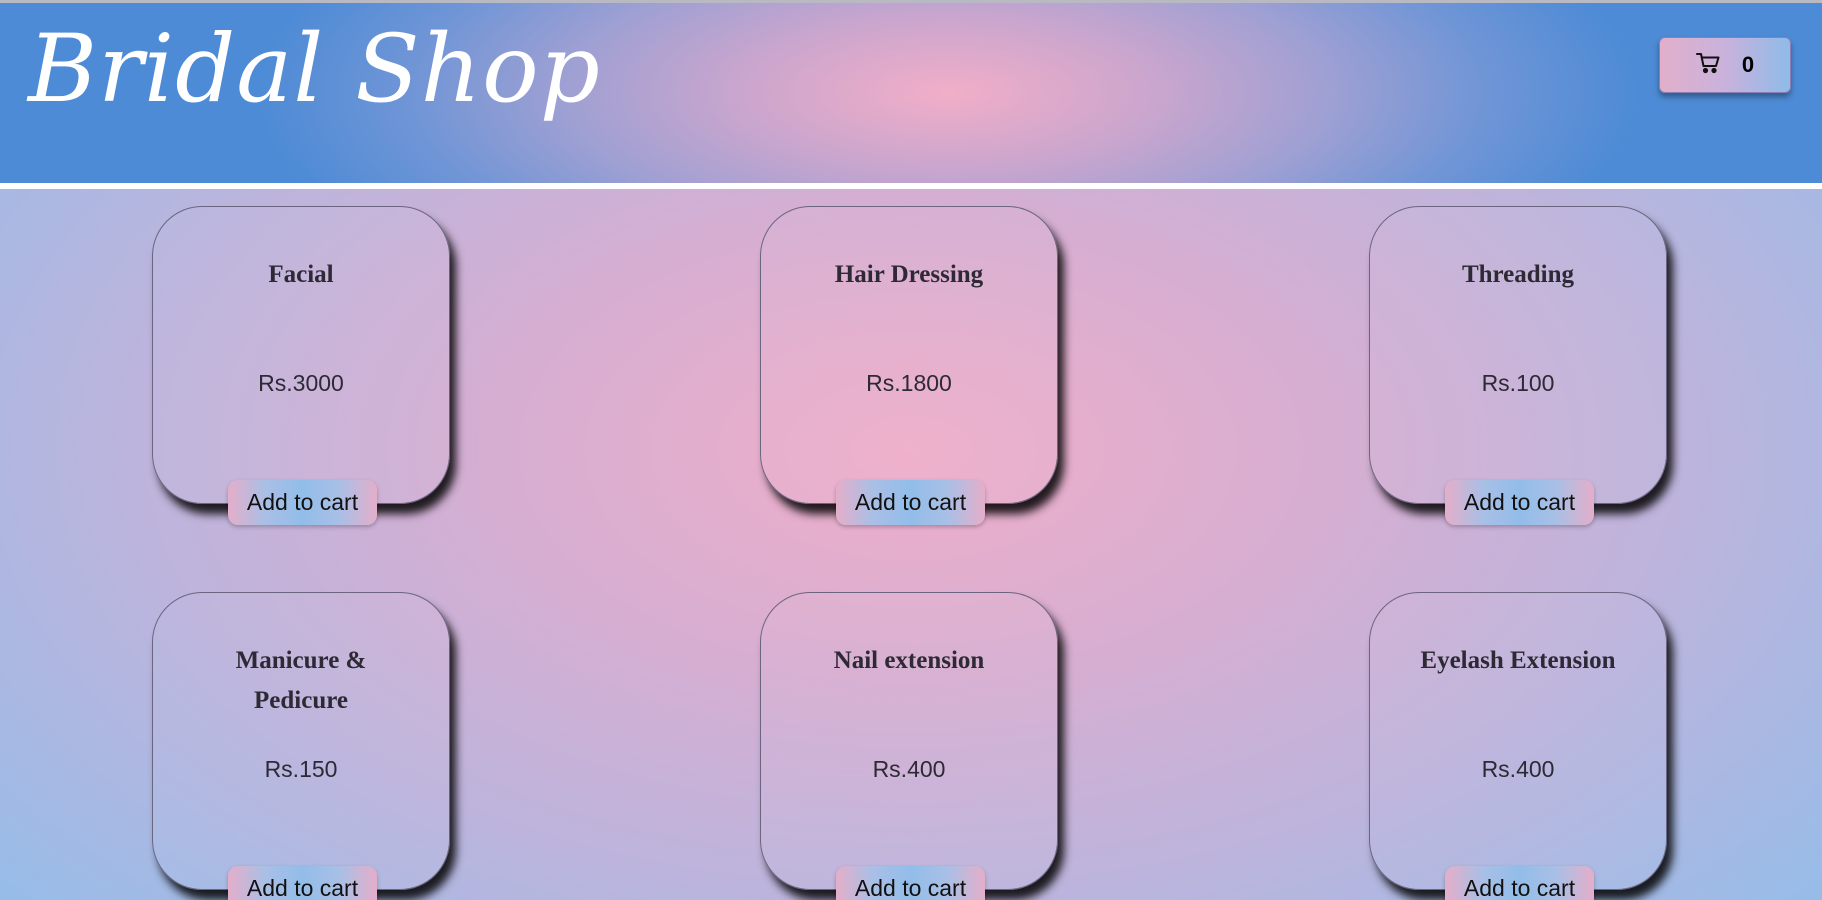 This screenshot has height=900, width=1822. I want to click on header-divider, so click(911, 186).